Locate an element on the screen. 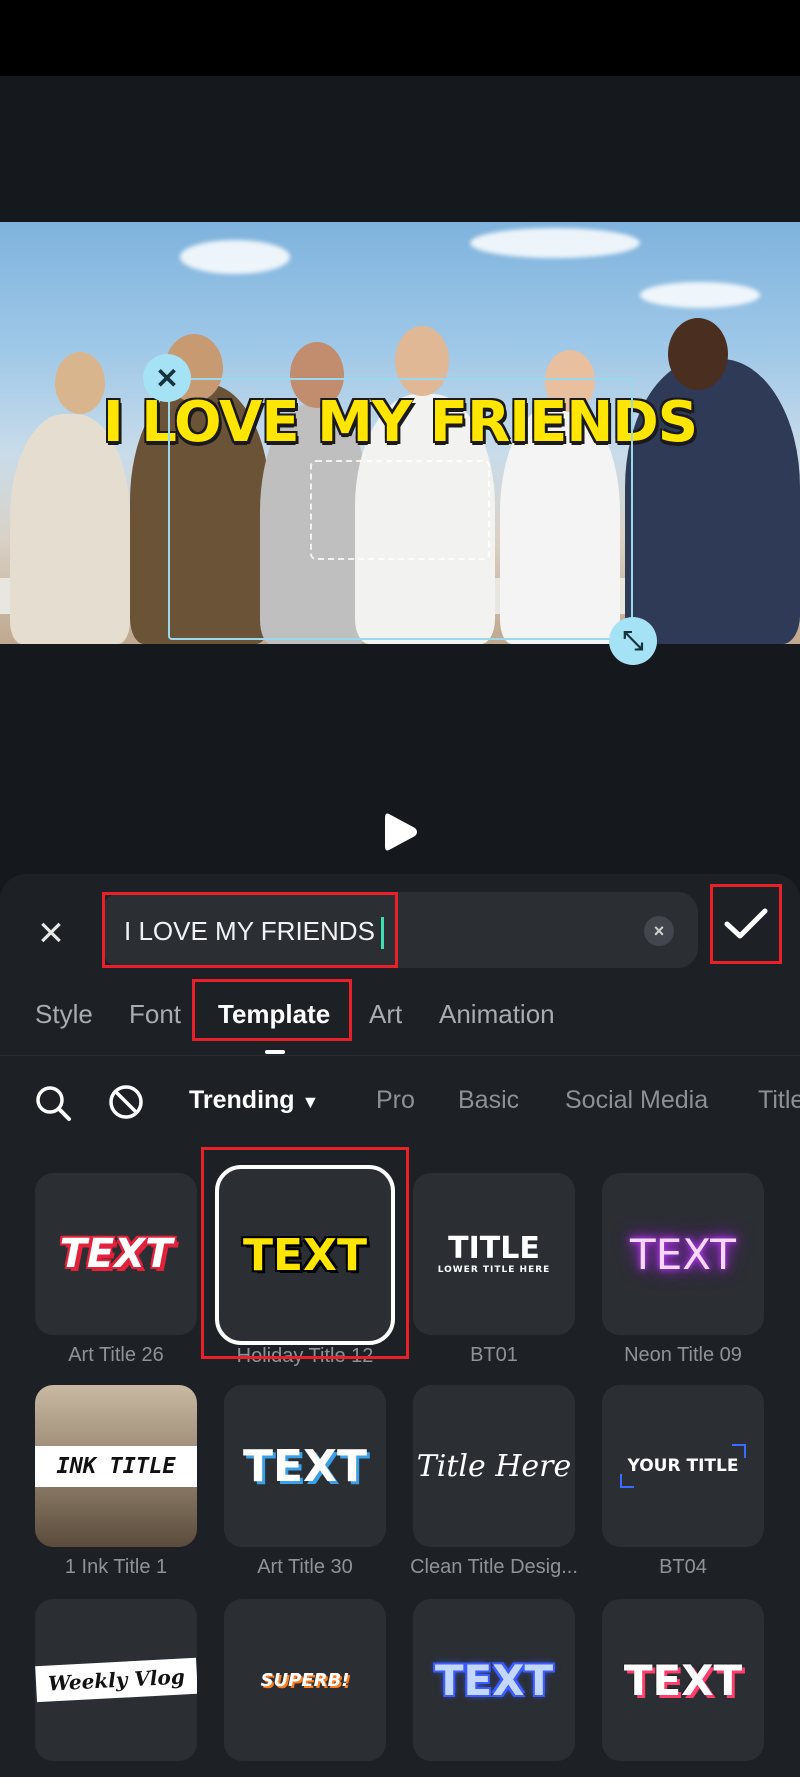 The width and height of the screenshot is (800, 1777). template-label: Art Title 26 is located at coordinates (116, 1355).